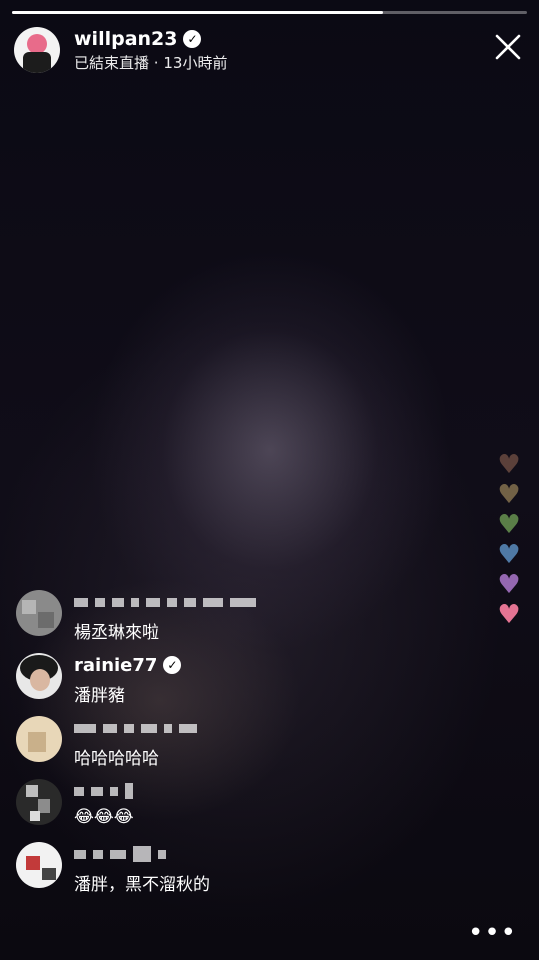 Image resolution: width=539 pixels, height=960 pixels. Describe the element at coordinates (135, 742) in the screenshot. I see `comment-body: 哈哈哈哈哈` at that location.